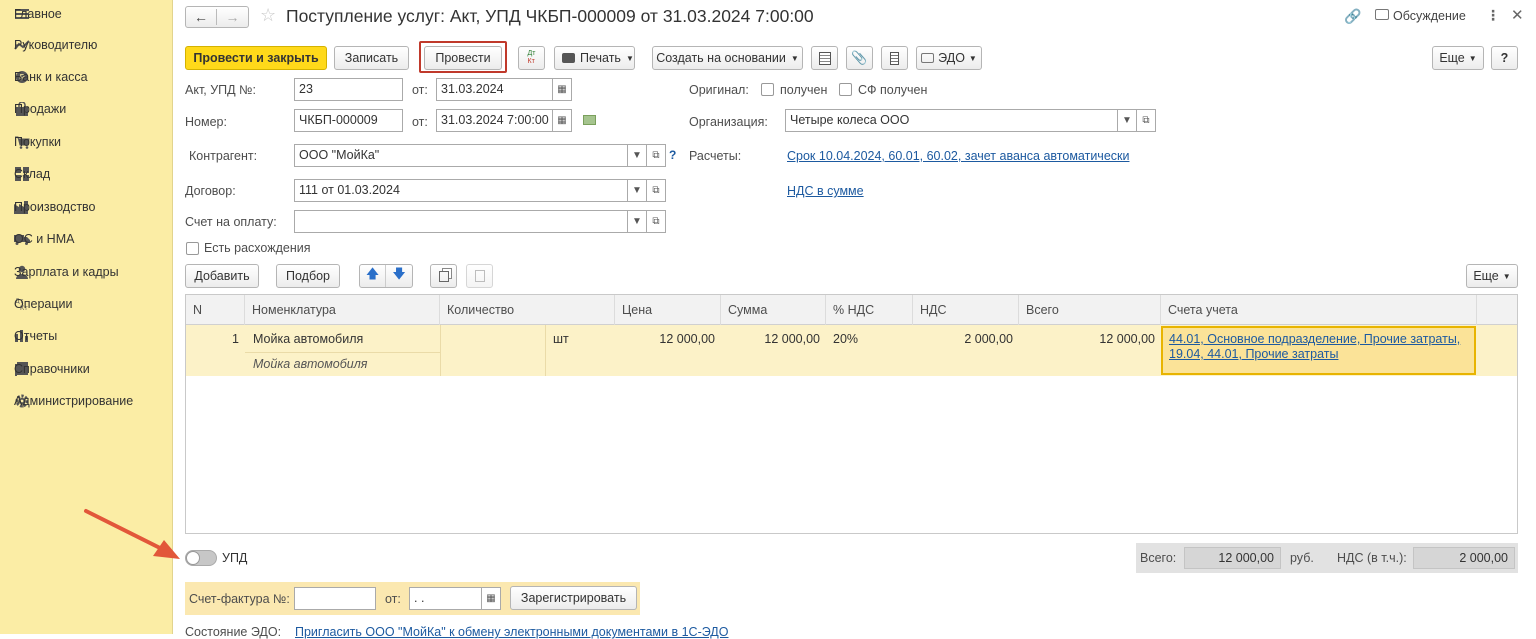 Image resolution: width=1536 pixels, height=639 pixels. I want to click on act-number-input: 23, so click(348, 89).